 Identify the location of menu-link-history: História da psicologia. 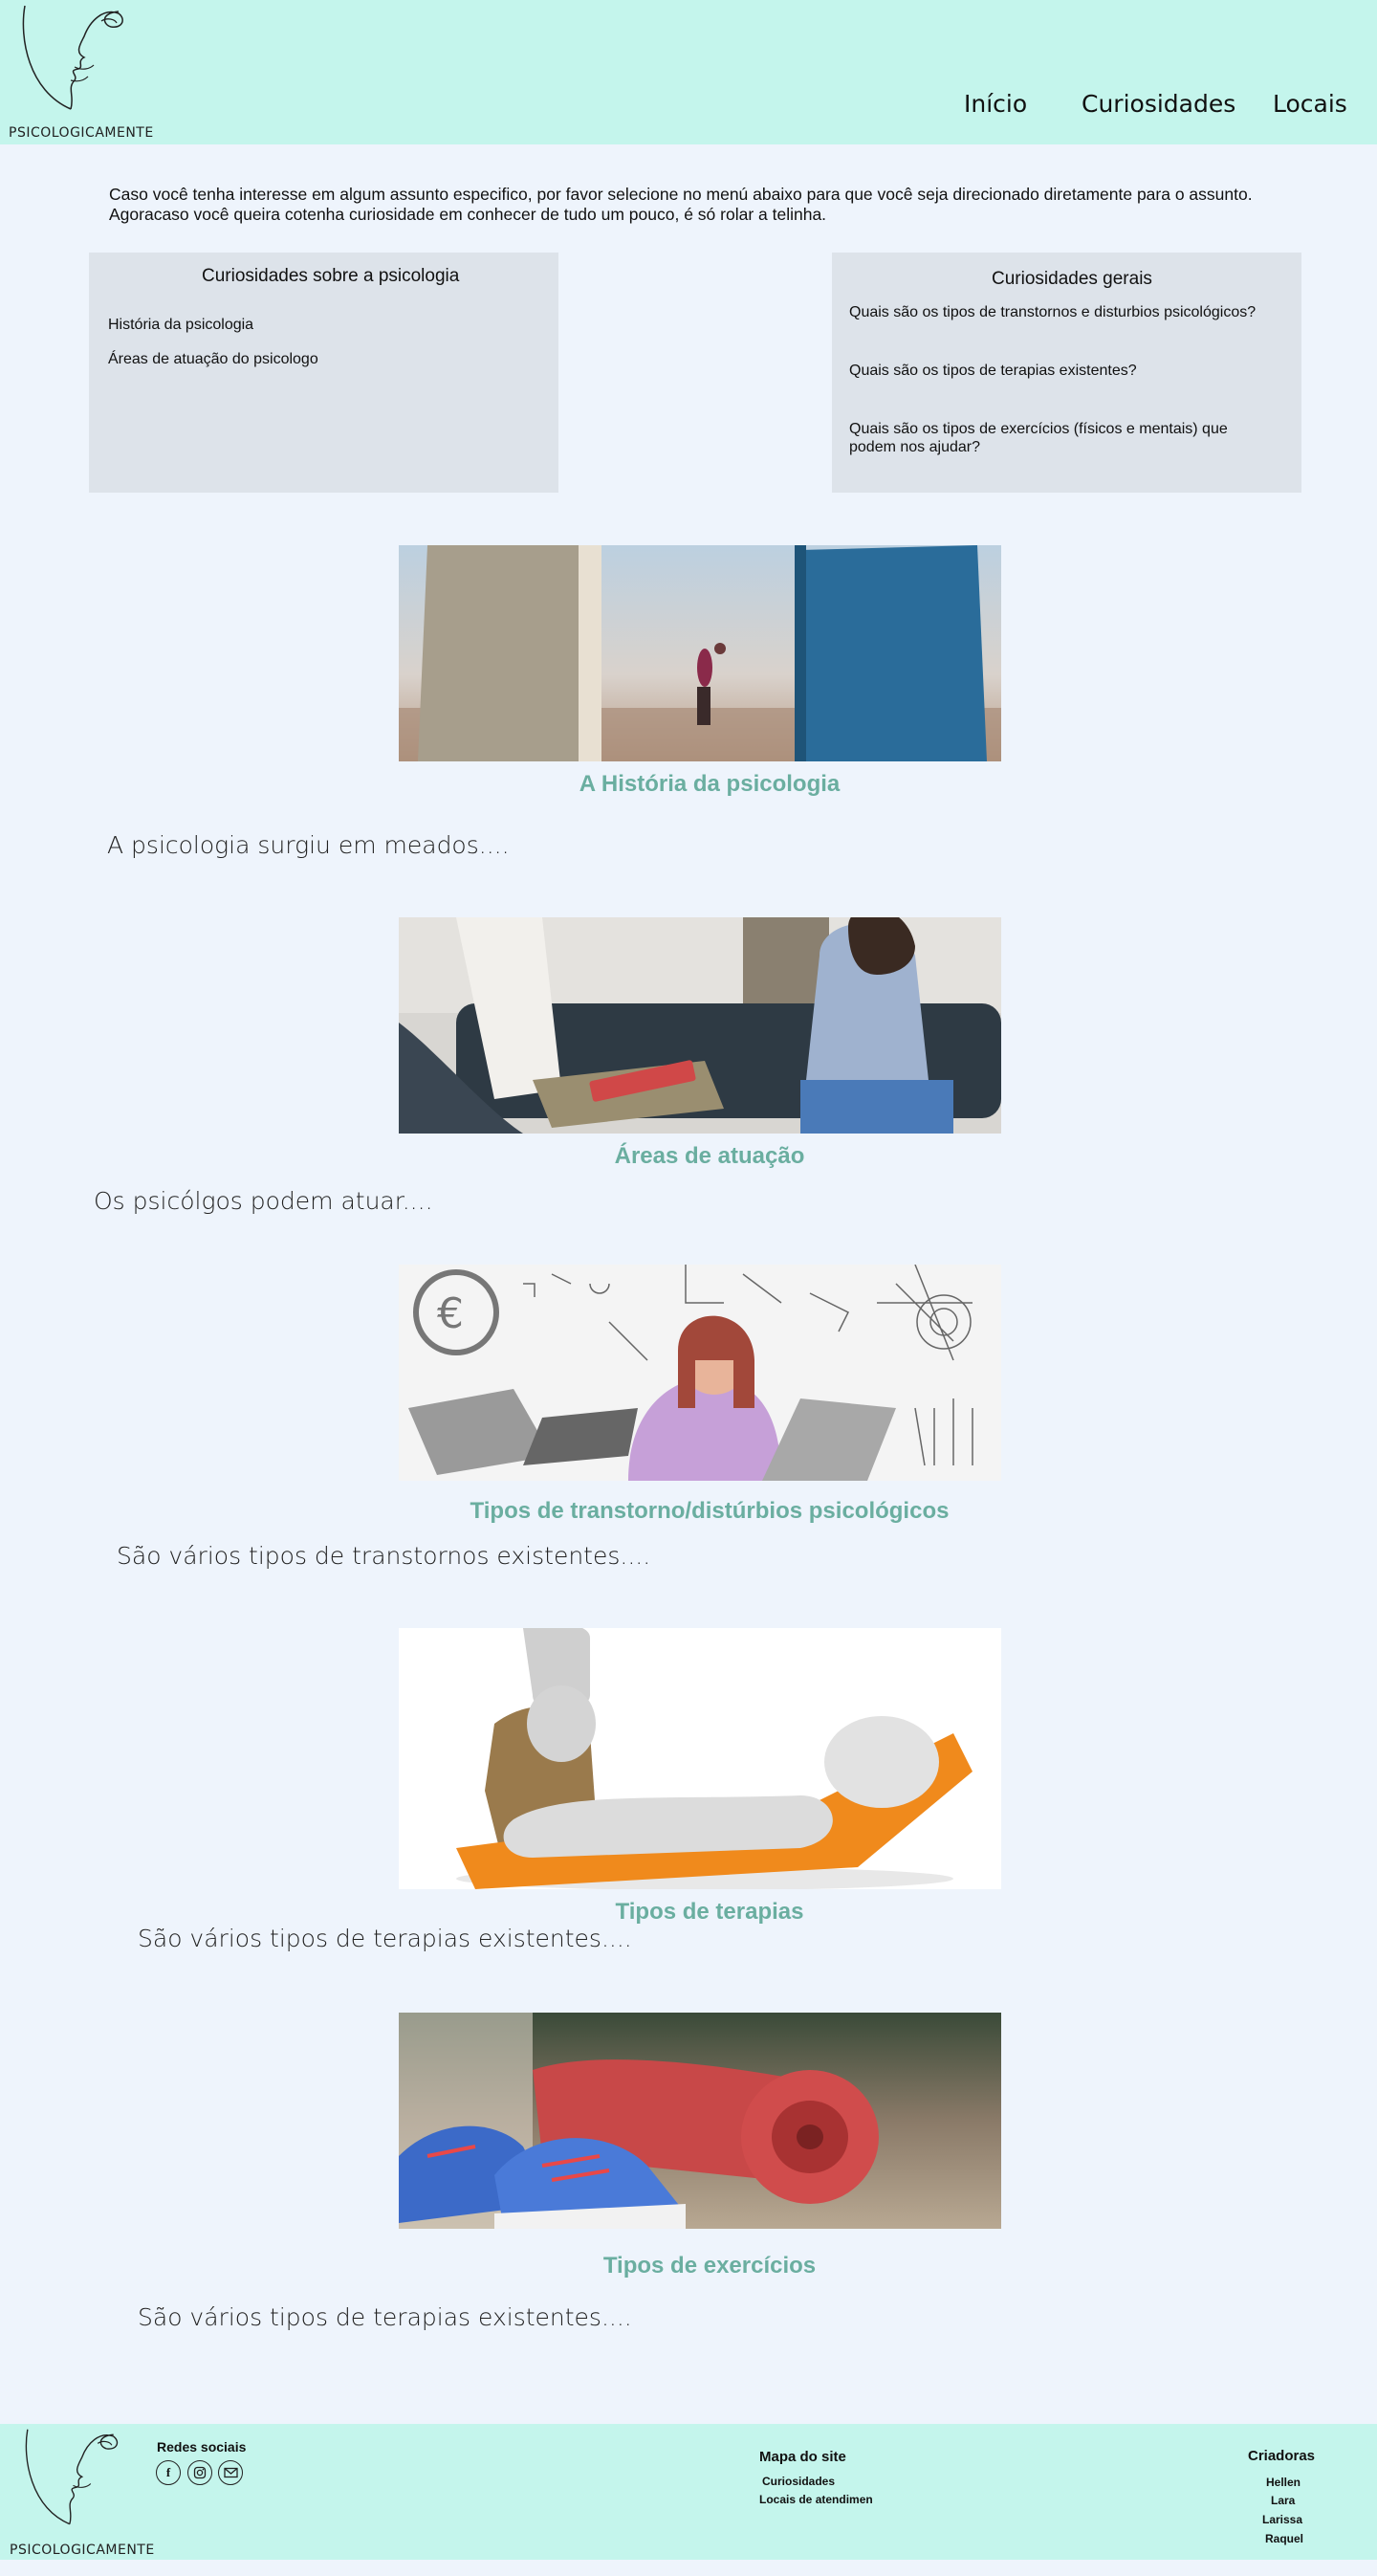
(181, 325).